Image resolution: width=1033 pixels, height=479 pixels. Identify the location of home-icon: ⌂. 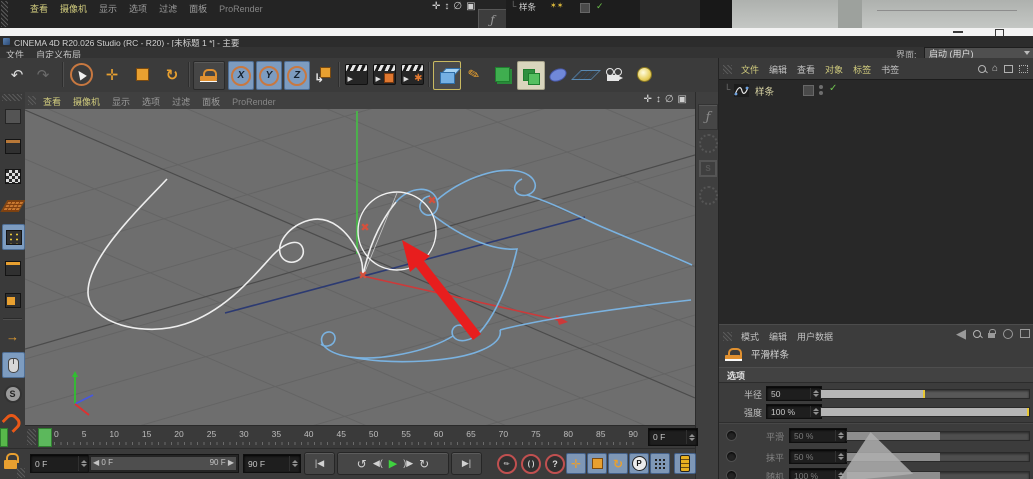
(995, 69).